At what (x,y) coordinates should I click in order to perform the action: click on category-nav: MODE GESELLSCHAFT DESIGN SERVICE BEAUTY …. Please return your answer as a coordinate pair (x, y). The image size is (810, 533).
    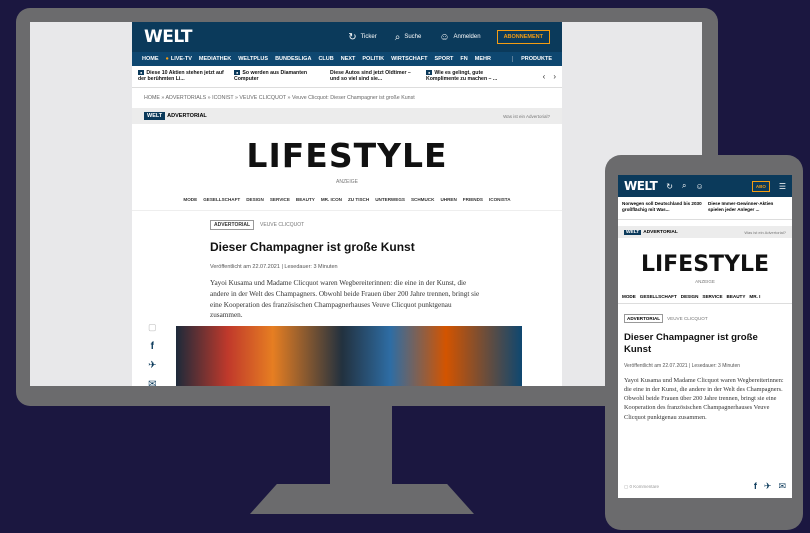
    Looking at the image, I should click on (347, 204).